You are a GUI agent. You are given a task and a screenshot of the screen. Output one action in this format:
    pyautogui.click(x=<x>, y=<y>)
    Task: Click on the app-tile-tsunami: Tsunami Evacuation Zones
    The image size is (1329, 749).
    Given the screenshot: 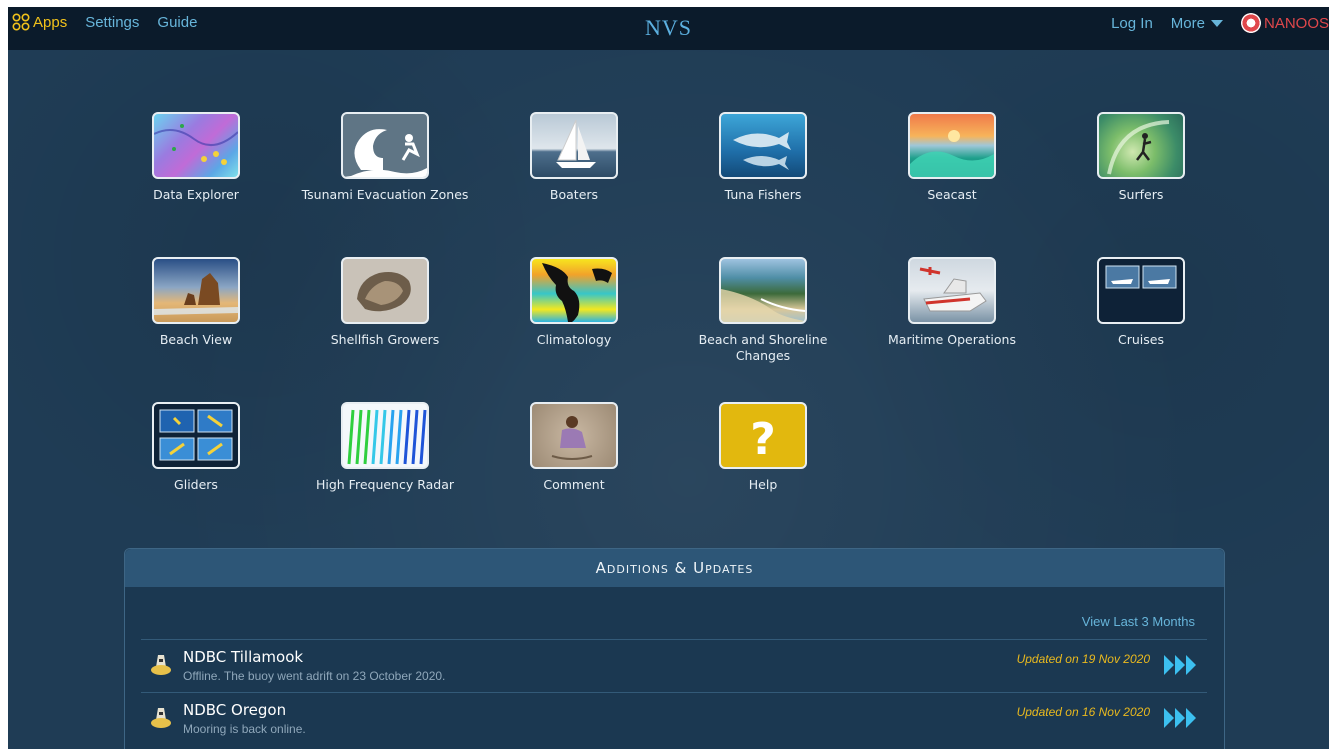 What is the action you would take?
    pyautogui.click(x=385, y=157)
    